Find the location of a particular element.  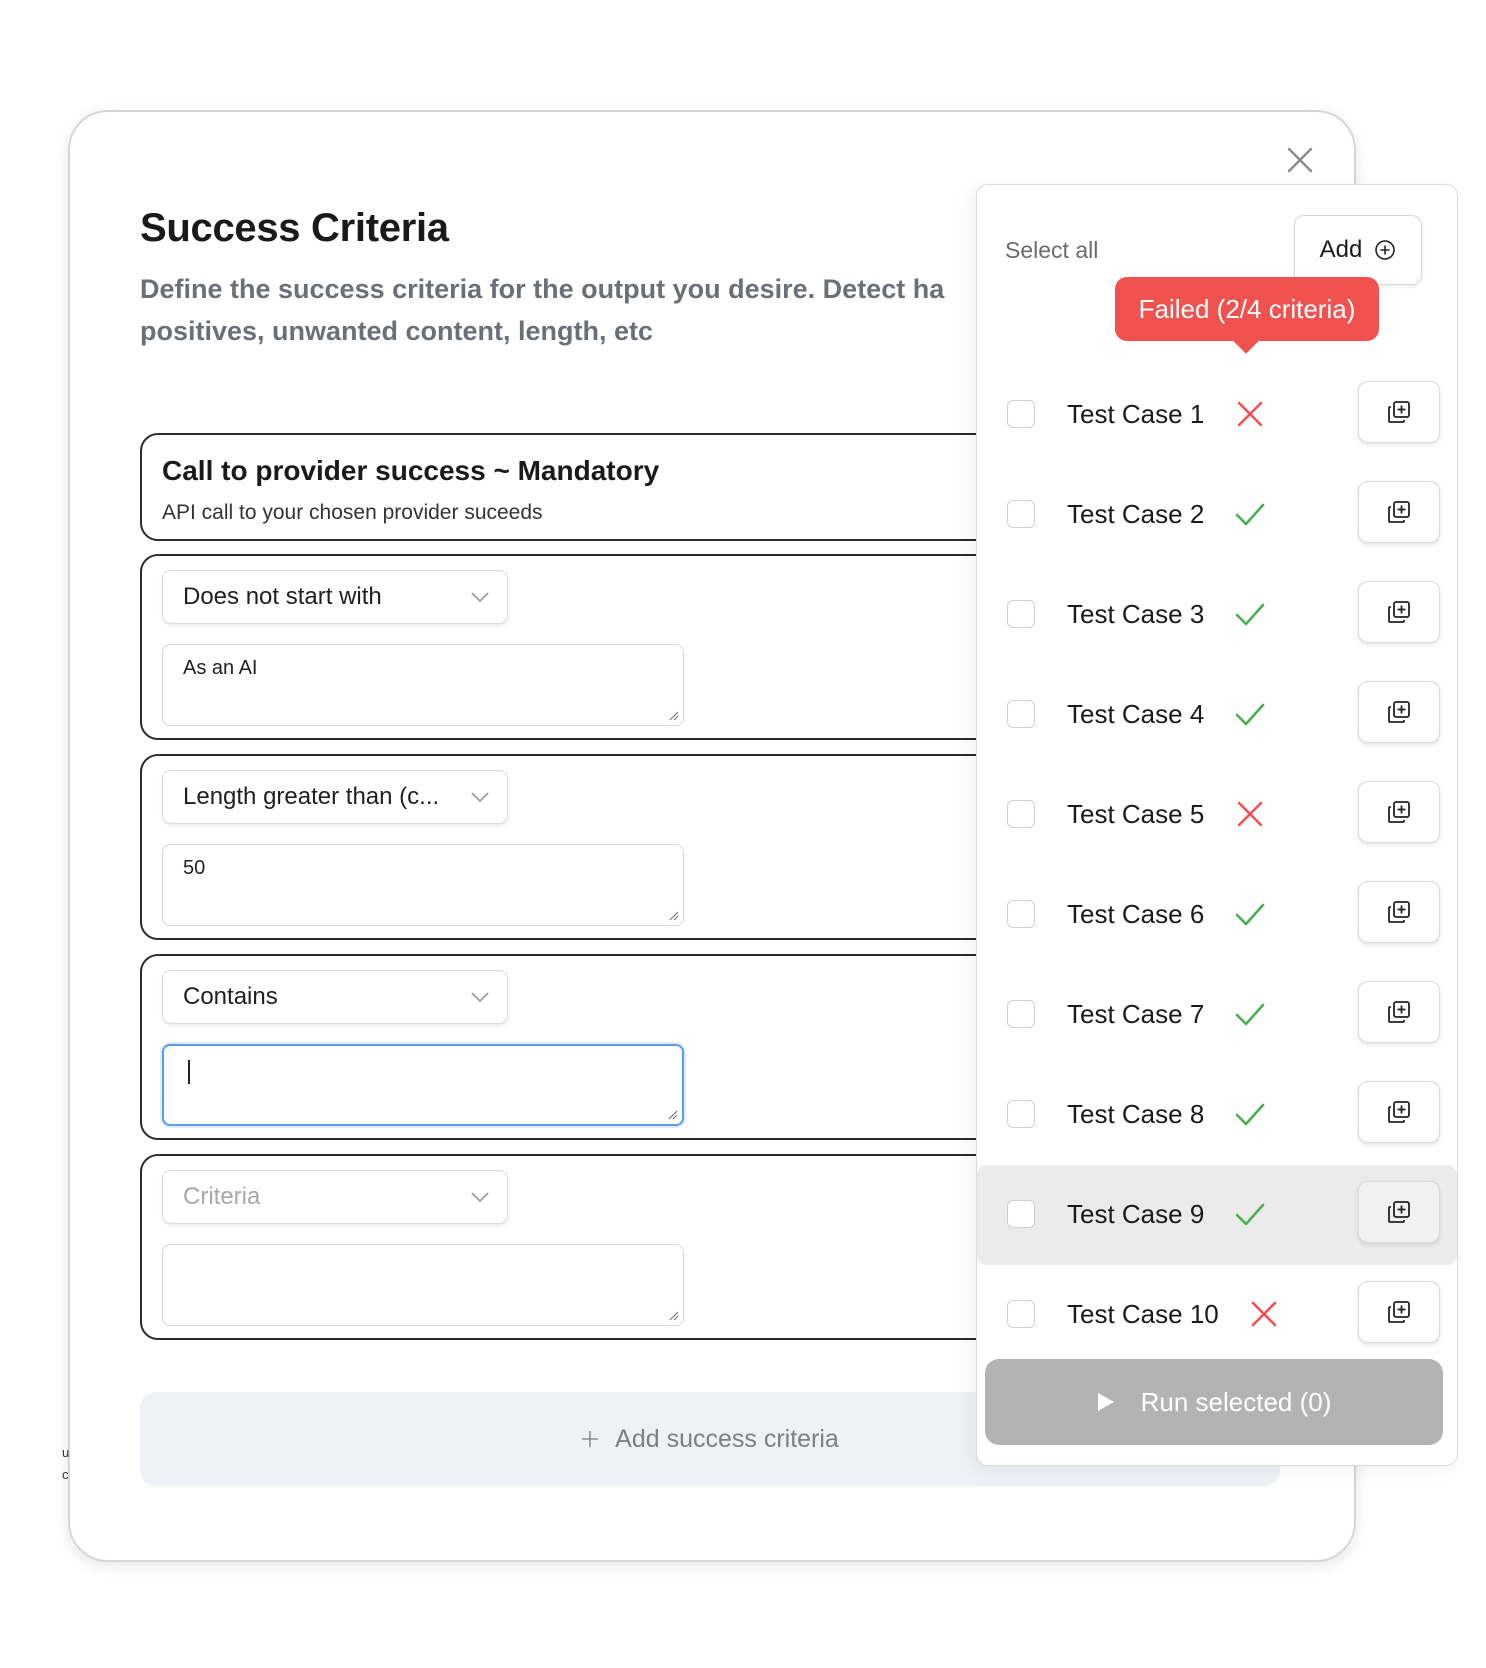

criteria-type-select: Contains is located at coordinates (335, 997).